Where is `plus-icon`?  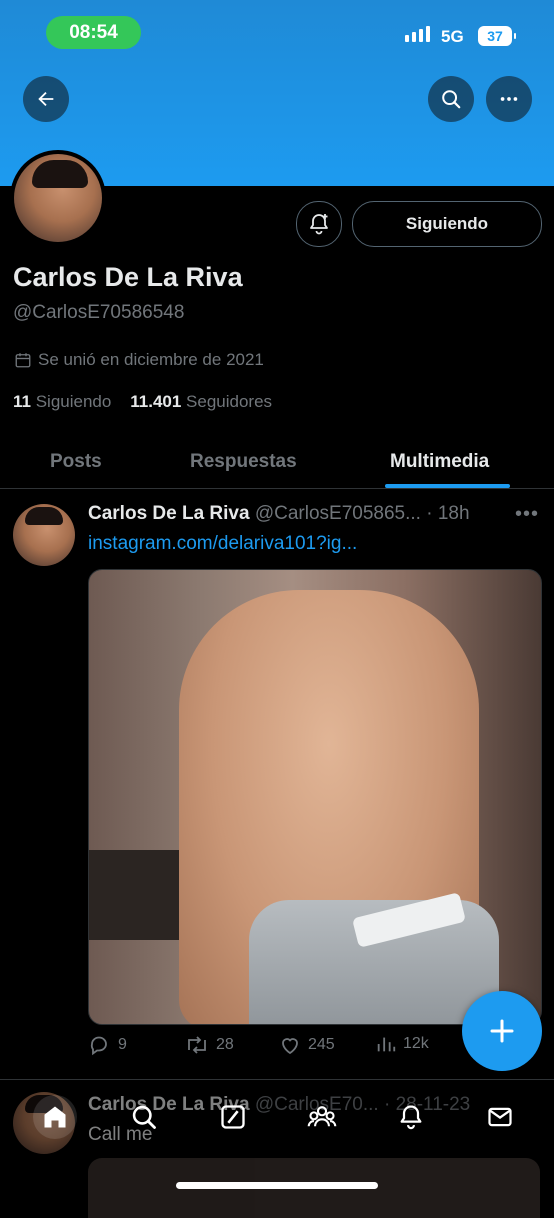
plus-icon is located at coordinates (502, 1031).